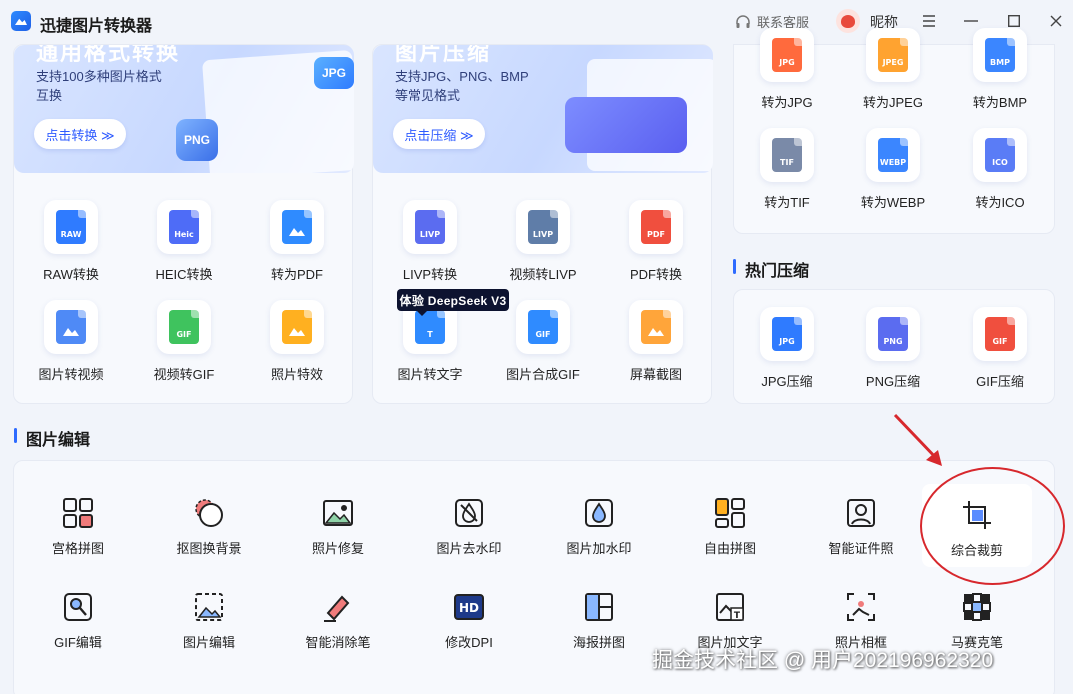 The width and height of the screenshot is (1073, 694). I want to click on deepseek-badge: 体验 DeepSeek V3, so click(453, 302).